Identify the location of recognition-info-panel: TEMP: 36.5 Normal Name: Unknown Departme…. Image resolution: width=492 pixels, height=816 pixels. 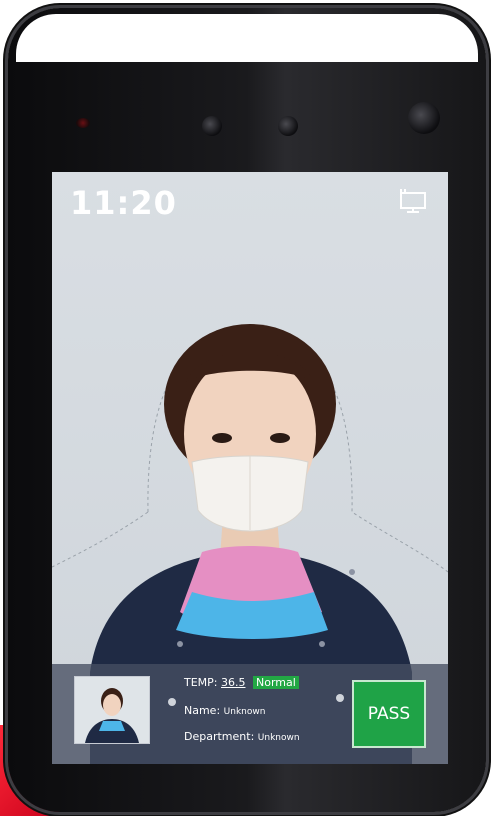
(250, 714).